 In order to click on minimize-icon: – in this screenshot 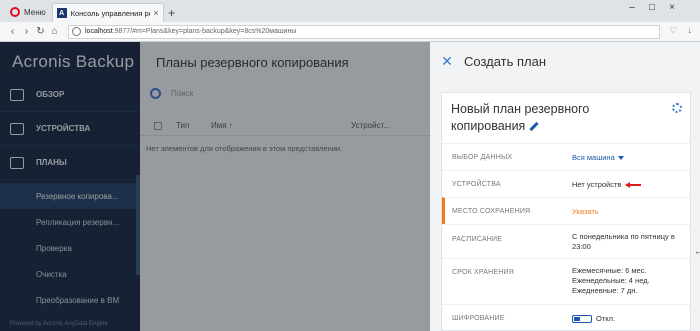, I will do `click(632, 7)`.